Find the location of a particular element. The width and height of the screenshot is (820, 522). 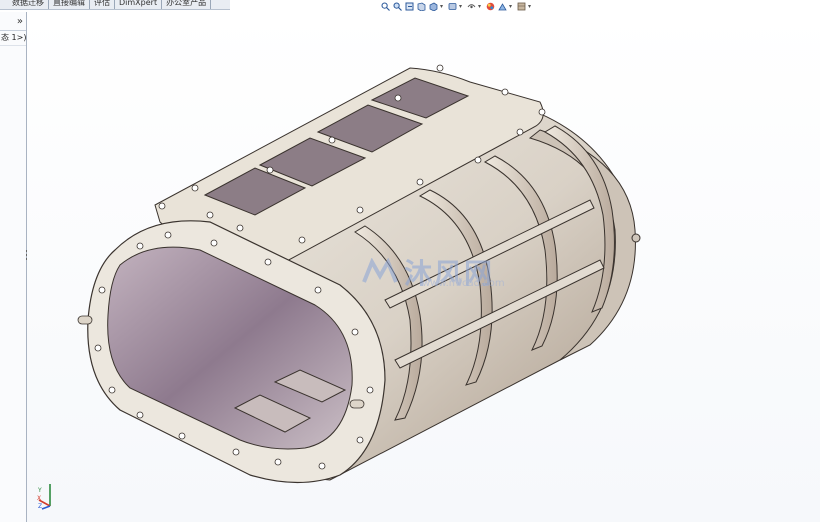

expand-pane-button: » is located at coordinates (20, 21).